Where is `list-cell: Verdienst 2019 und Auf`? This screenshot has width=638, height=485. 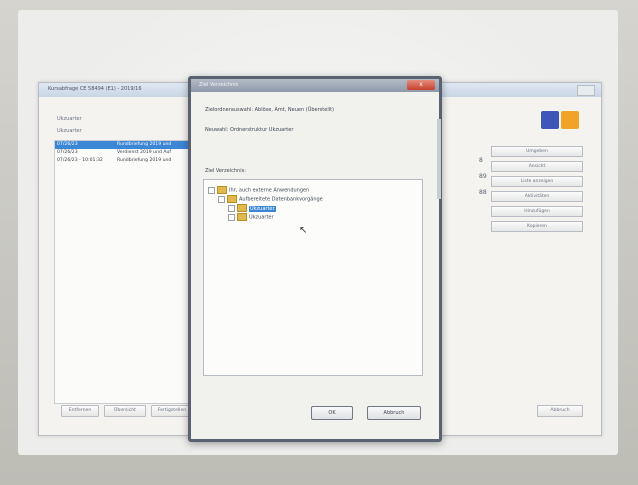 list-cell: Verdienst 2019 und Auf is located at coordinates (144, 152).